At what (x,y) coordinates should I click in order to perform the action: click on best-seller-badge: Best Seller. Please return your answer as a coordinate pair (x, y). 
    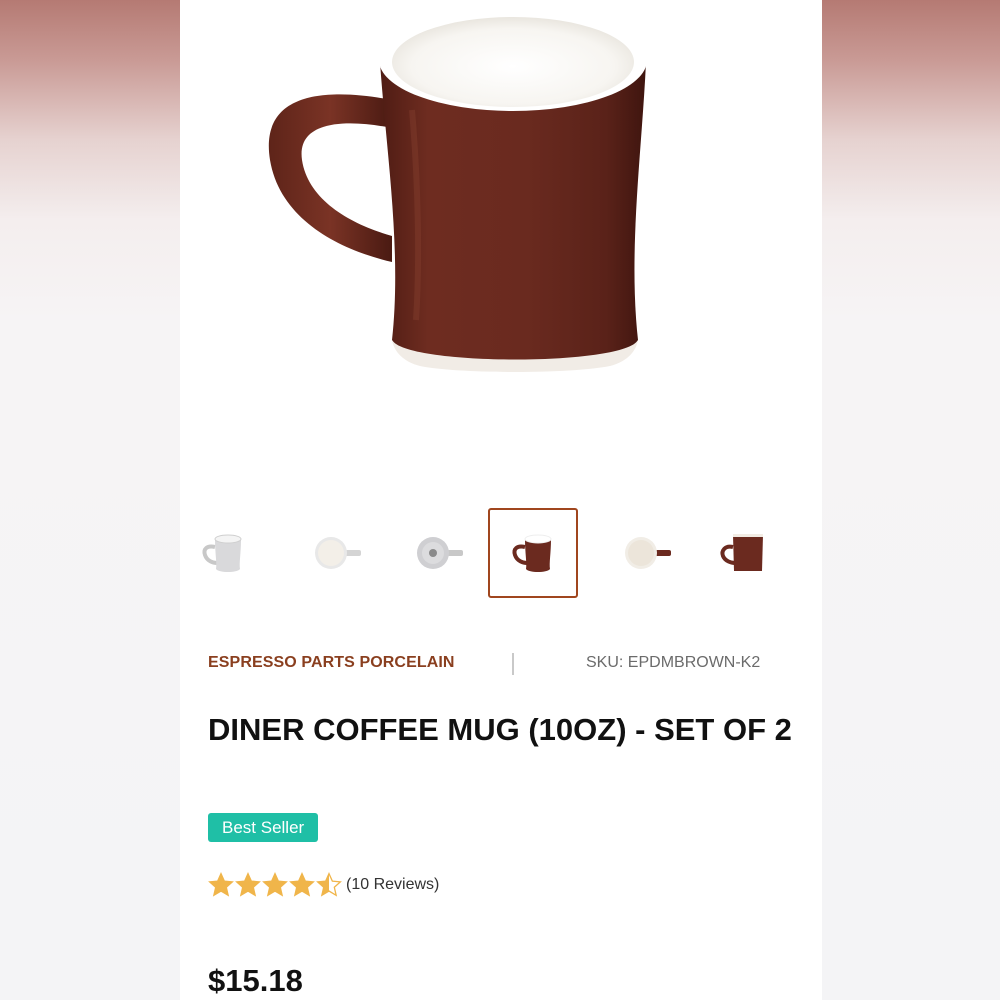
    Looking at the image, I should click on (263, 827).